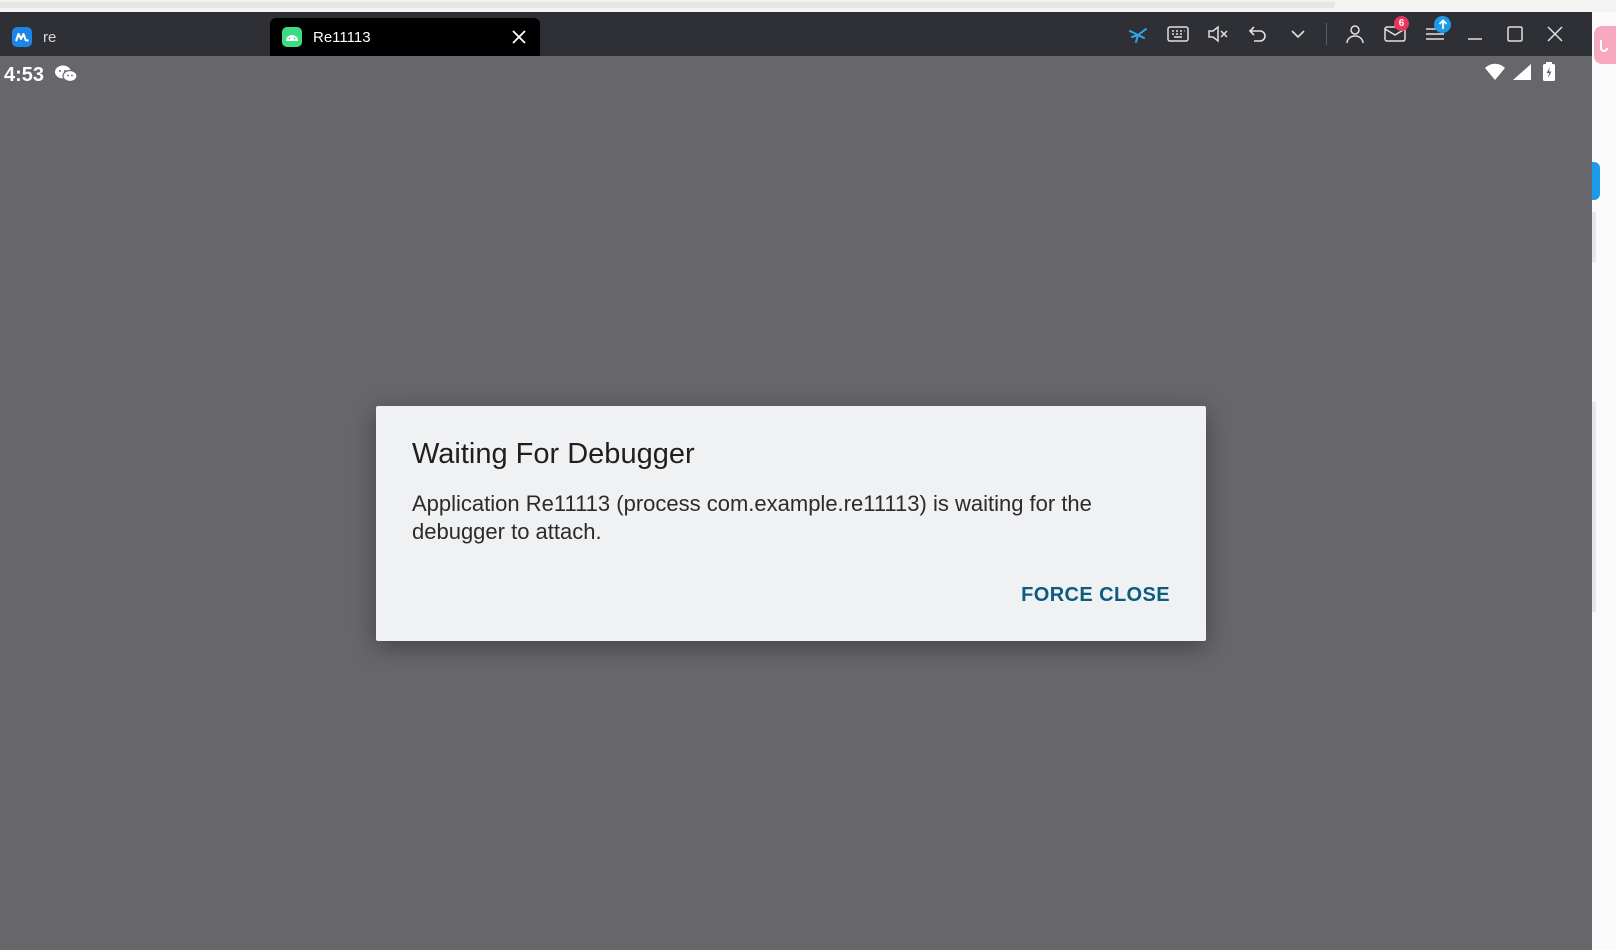  Describe the element at coordinates (1442, 24) in the screenshot. I see `upload-icon` at that location.